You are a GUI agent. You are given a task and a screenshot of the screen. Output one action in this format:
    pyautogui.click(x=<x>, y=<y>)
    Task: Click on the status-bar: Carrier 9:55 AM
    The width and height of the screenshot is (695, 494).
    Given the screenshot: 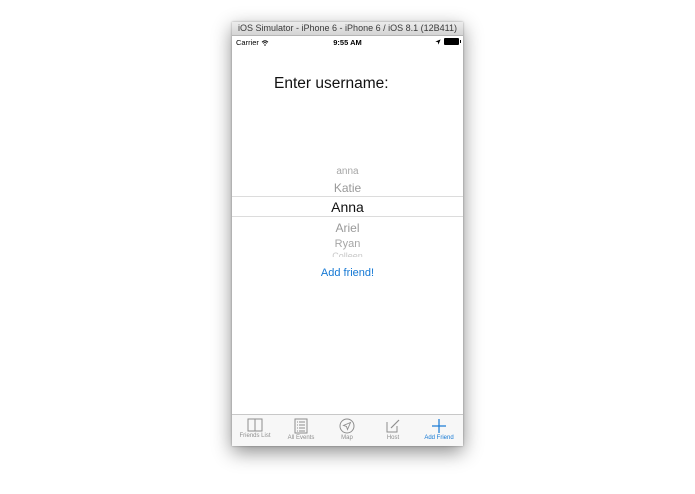 What is the action you would take?
    pyautogui.click(x=347, y=42)
    